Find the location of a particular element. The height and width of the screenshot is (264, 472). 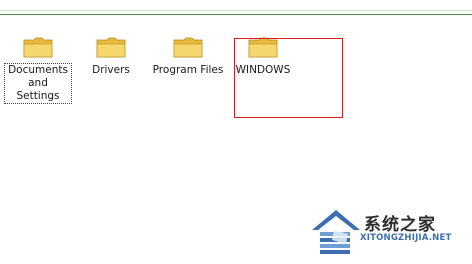

folder-program-files: Program Files is located at coordinates (188, 56).